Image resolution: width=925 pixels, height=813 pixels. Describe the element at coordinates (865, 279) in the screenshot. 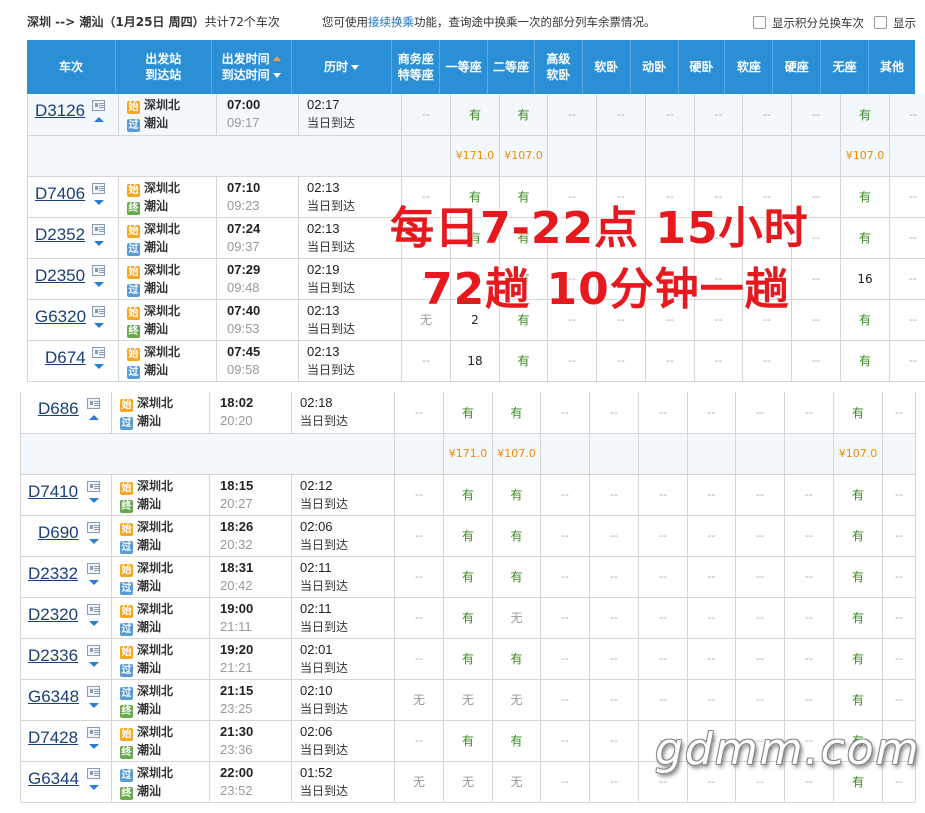

I see `seat-count: 16` at that location.